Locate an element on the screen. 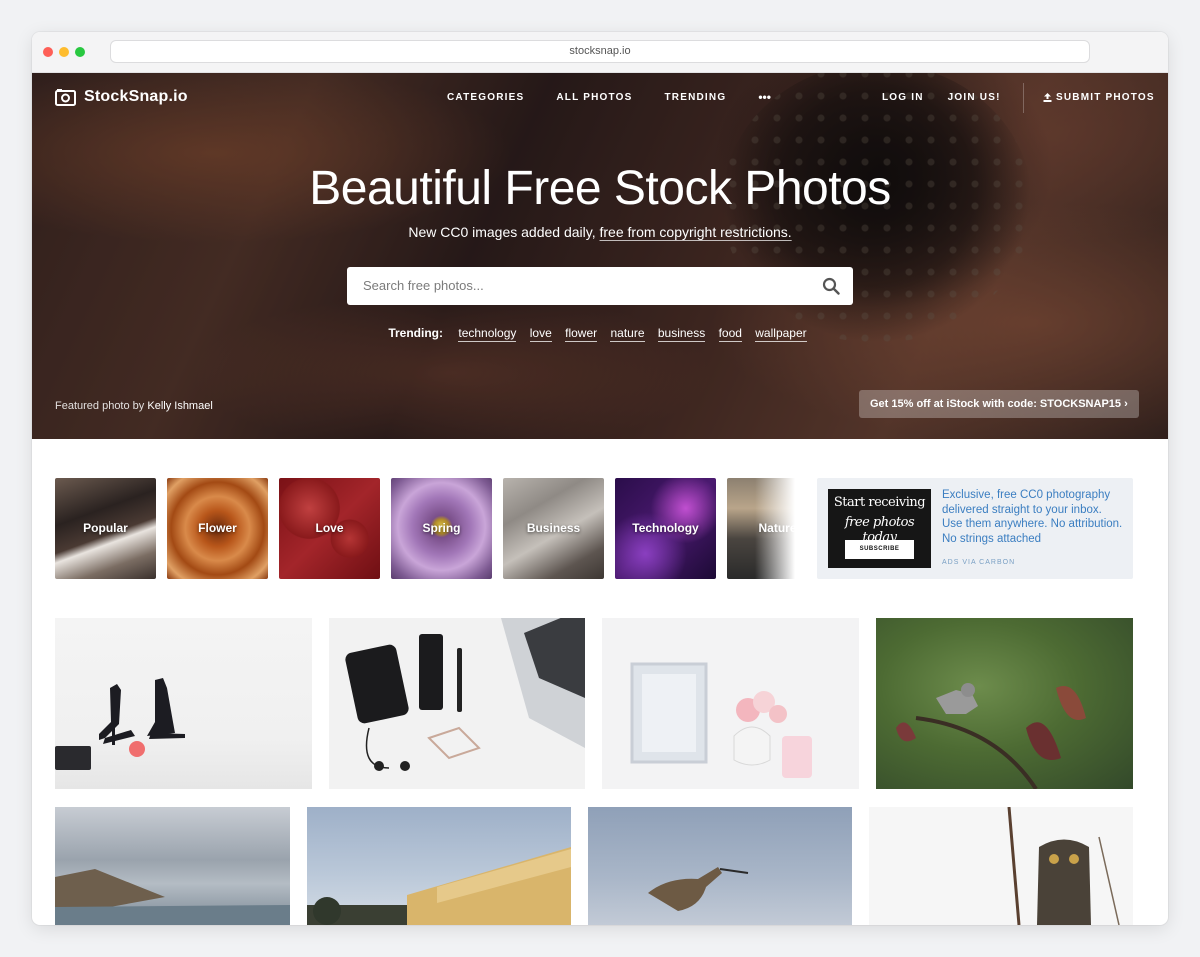 The image size is (1200, 957). photo-sandpiper is located at coordinates (698, 889).